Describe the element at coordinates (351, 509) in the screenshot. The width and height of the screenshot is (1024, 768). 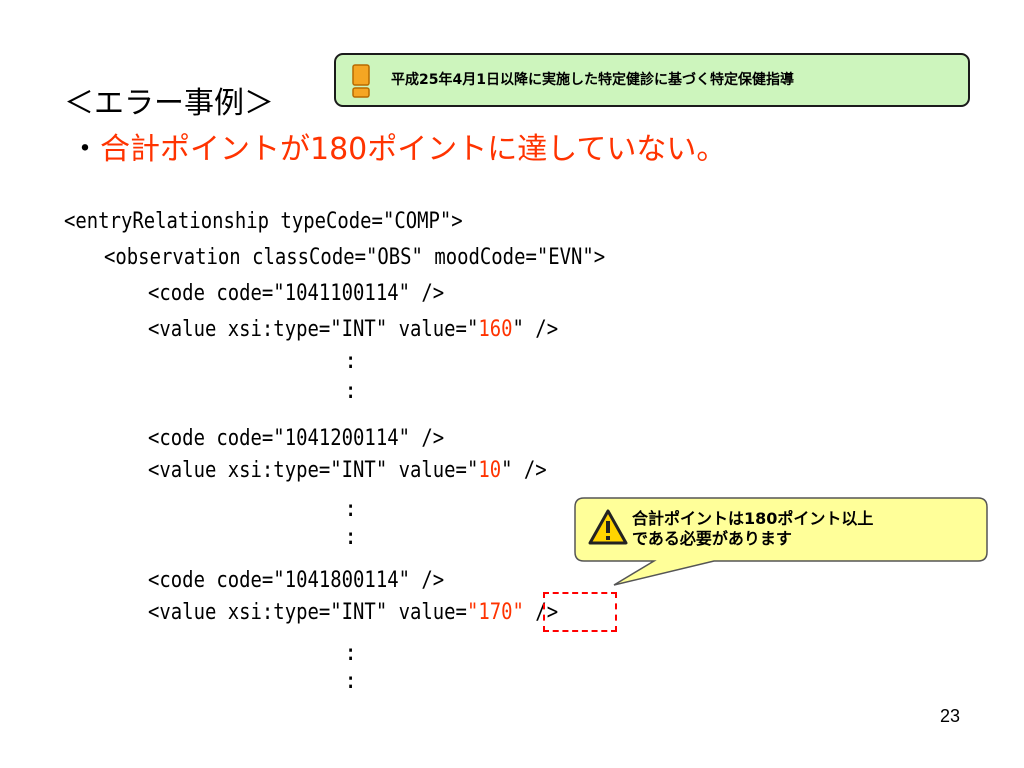
I see `ellipsis-3: :` at that location.